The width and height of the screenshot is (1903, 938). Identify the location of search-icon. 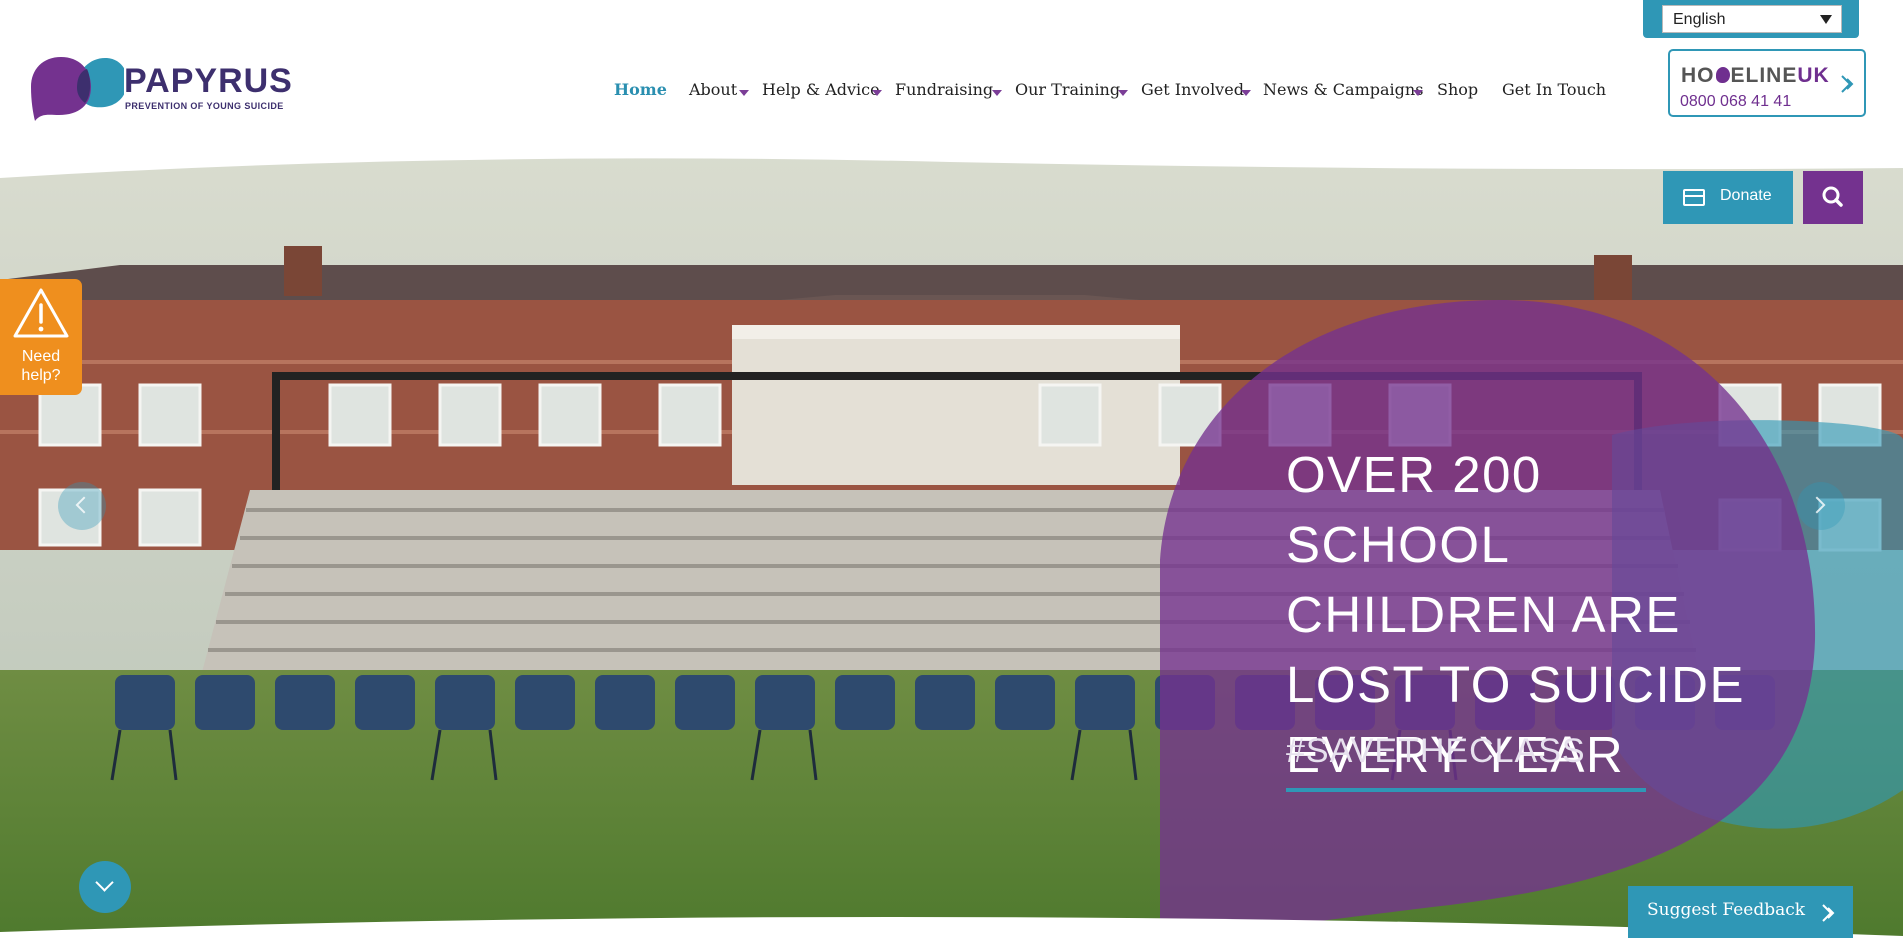
(1832, 196).